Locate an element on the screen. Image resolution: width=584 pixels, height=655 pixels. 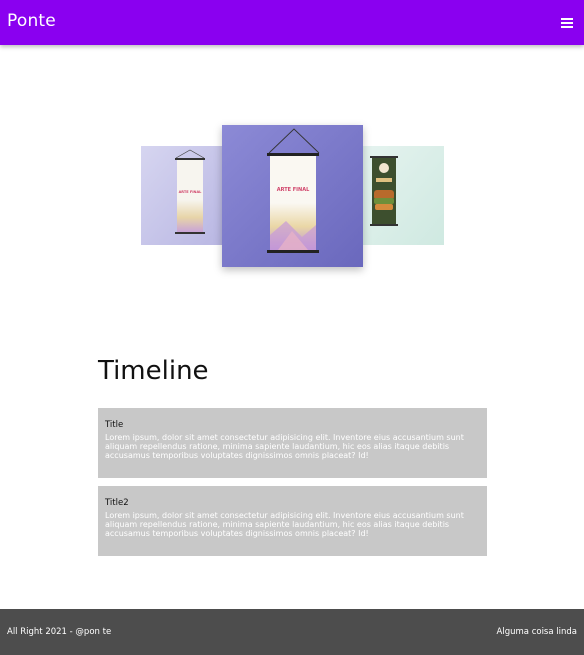
carousel-slide-next is located at coordinates (403, 195).